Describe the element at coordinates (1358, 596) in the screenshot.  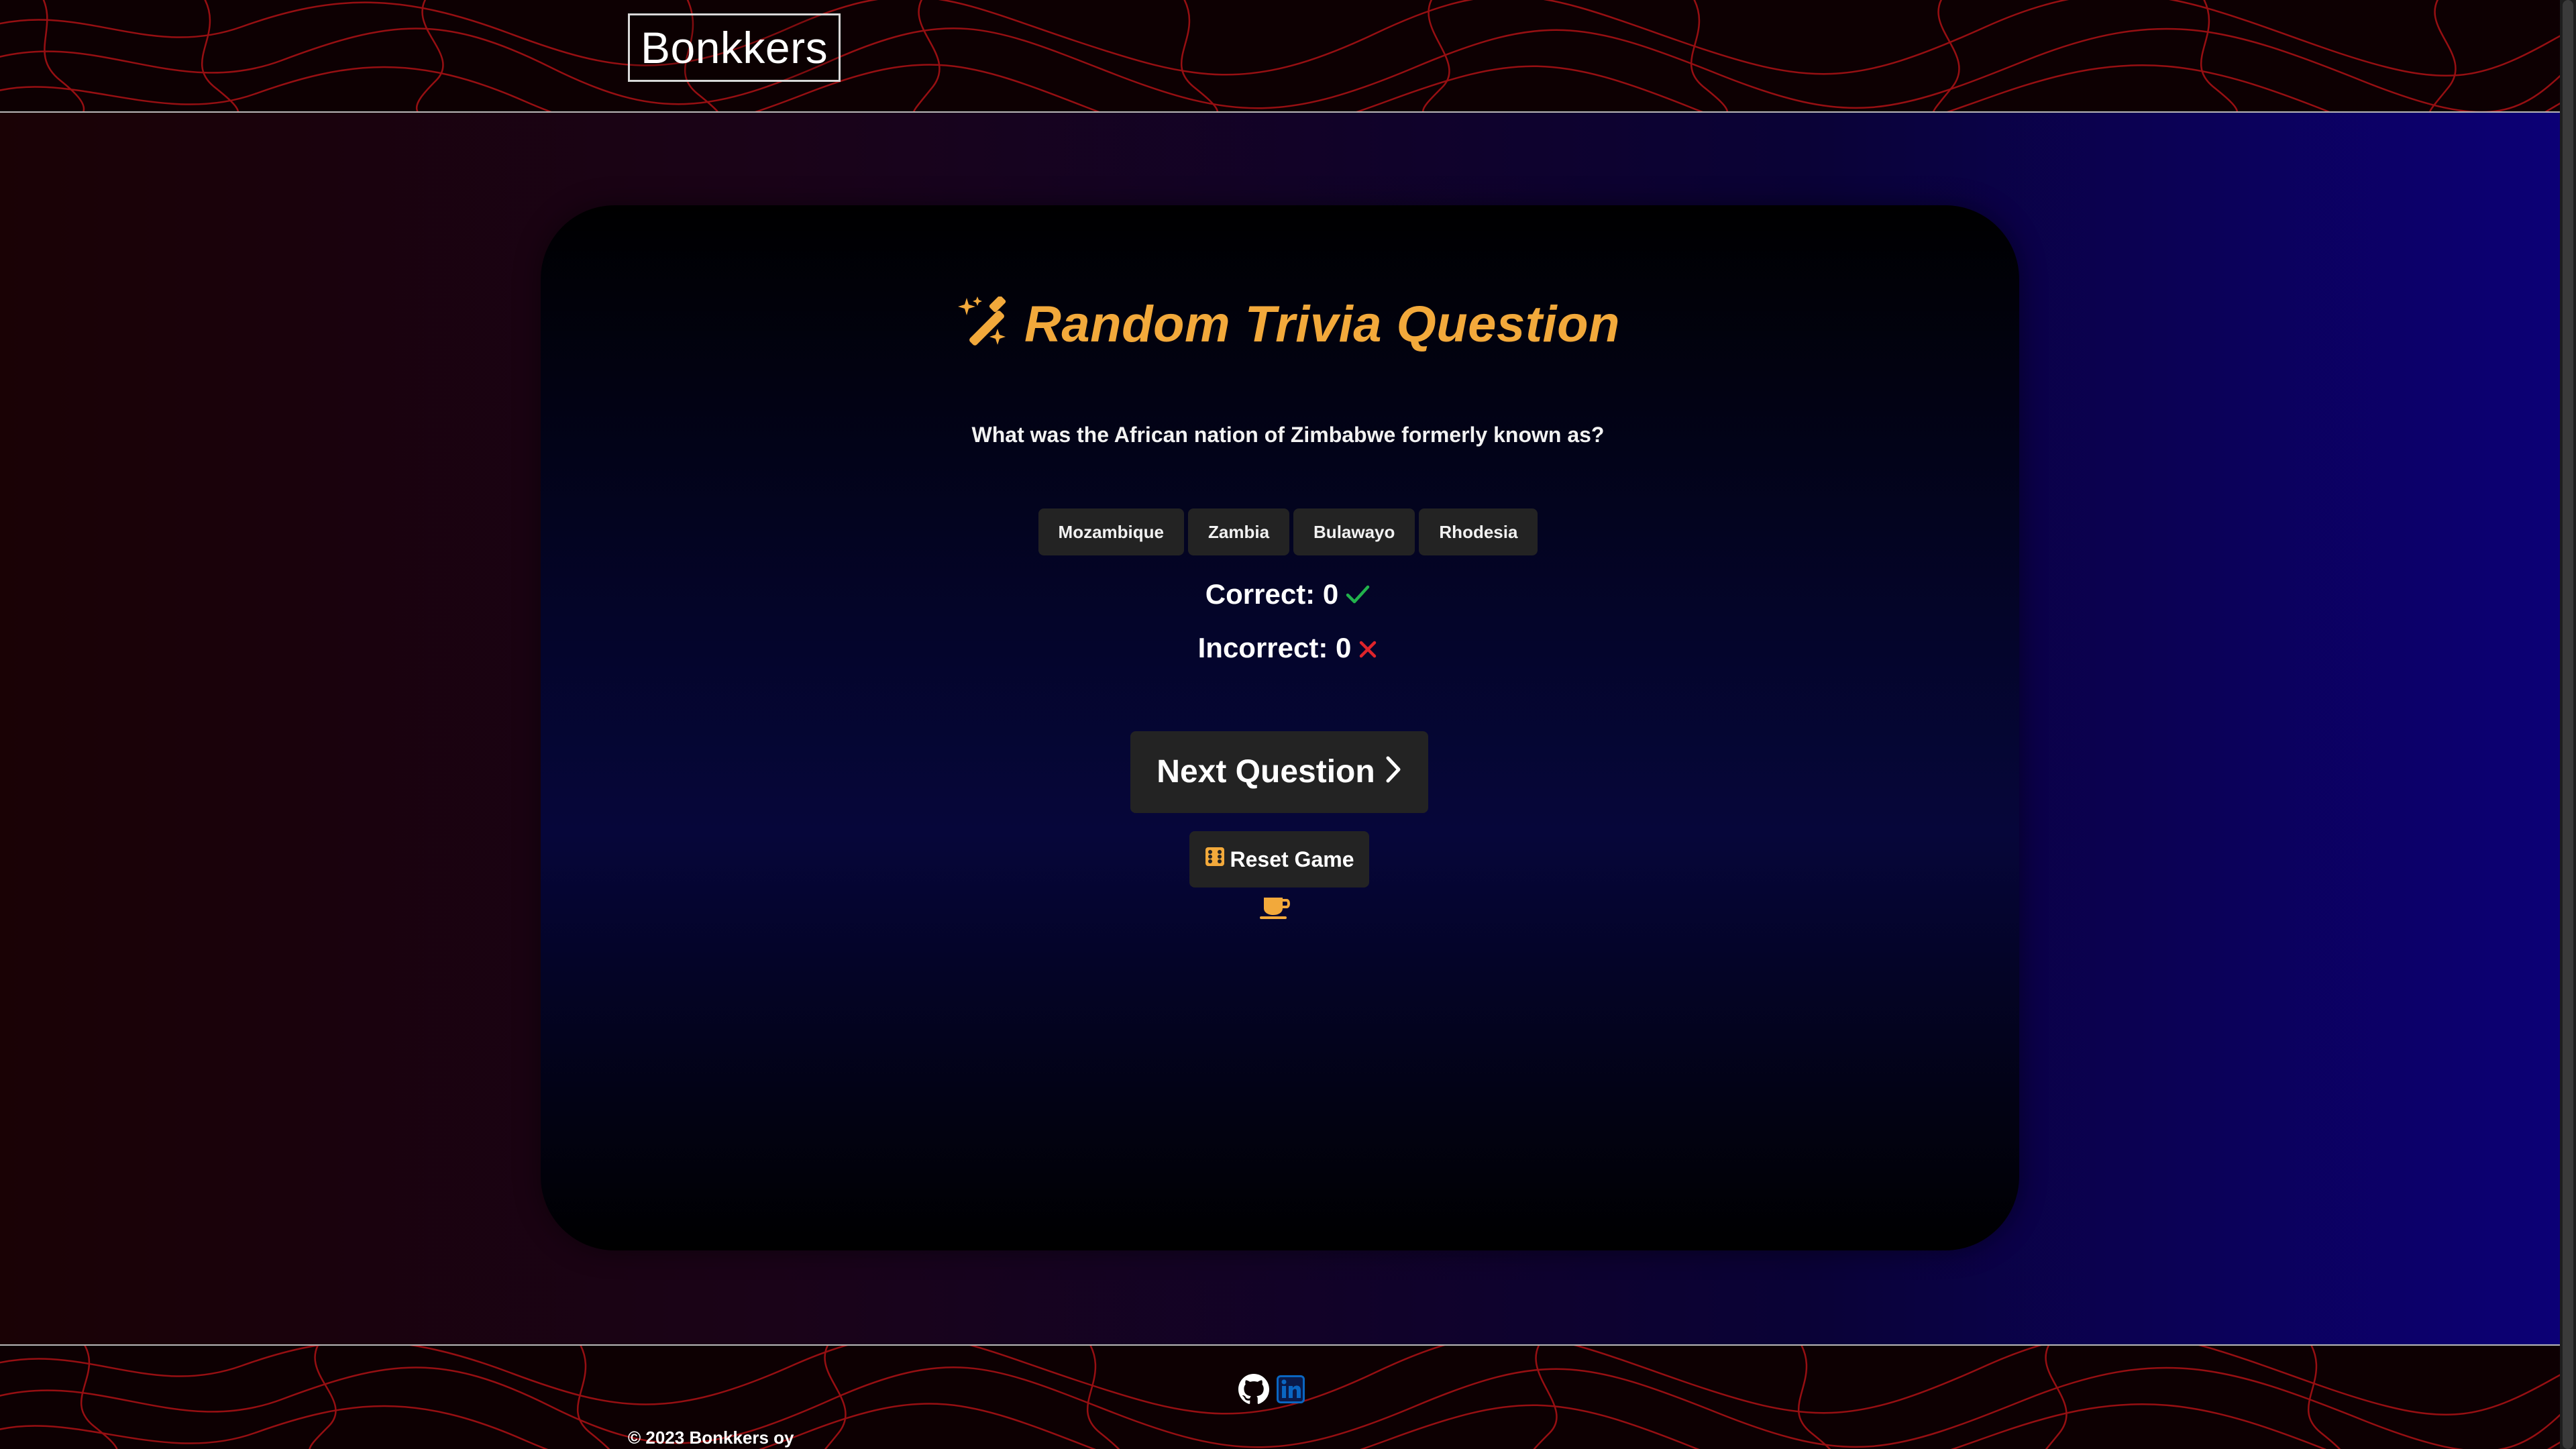
I see `checkmark-icon` at that location.